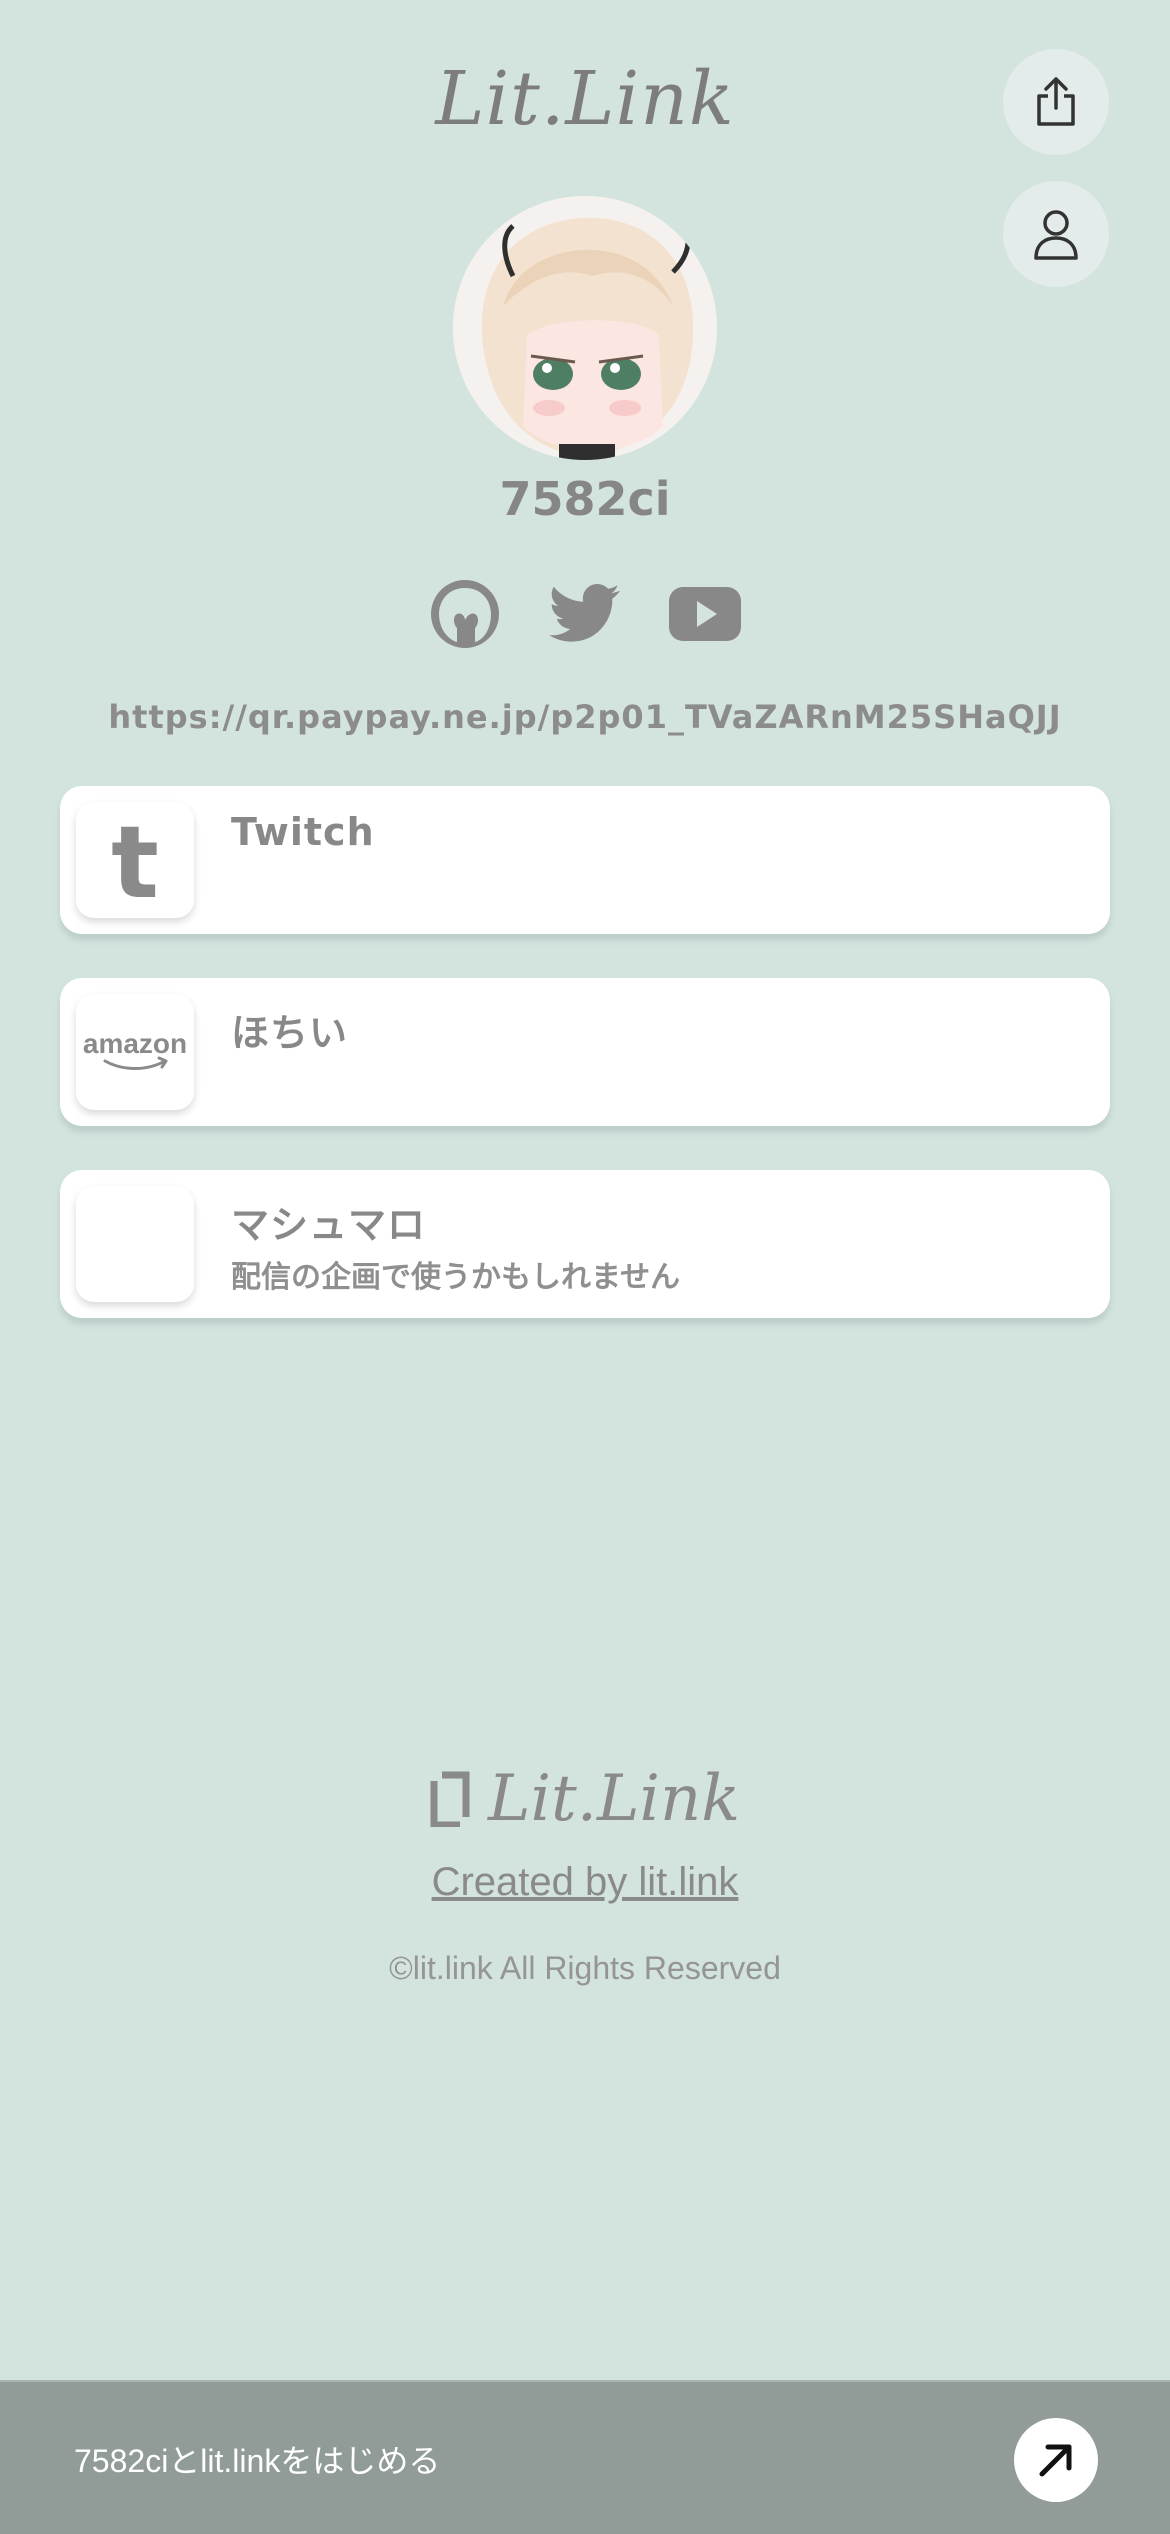 Image resolution: width=1170 pixels, height=2534 pixels. What do you see at coordinates (135, 1244) in the screenshot?
I see `blank-thumbnail` at bounding box center [135, 1244].